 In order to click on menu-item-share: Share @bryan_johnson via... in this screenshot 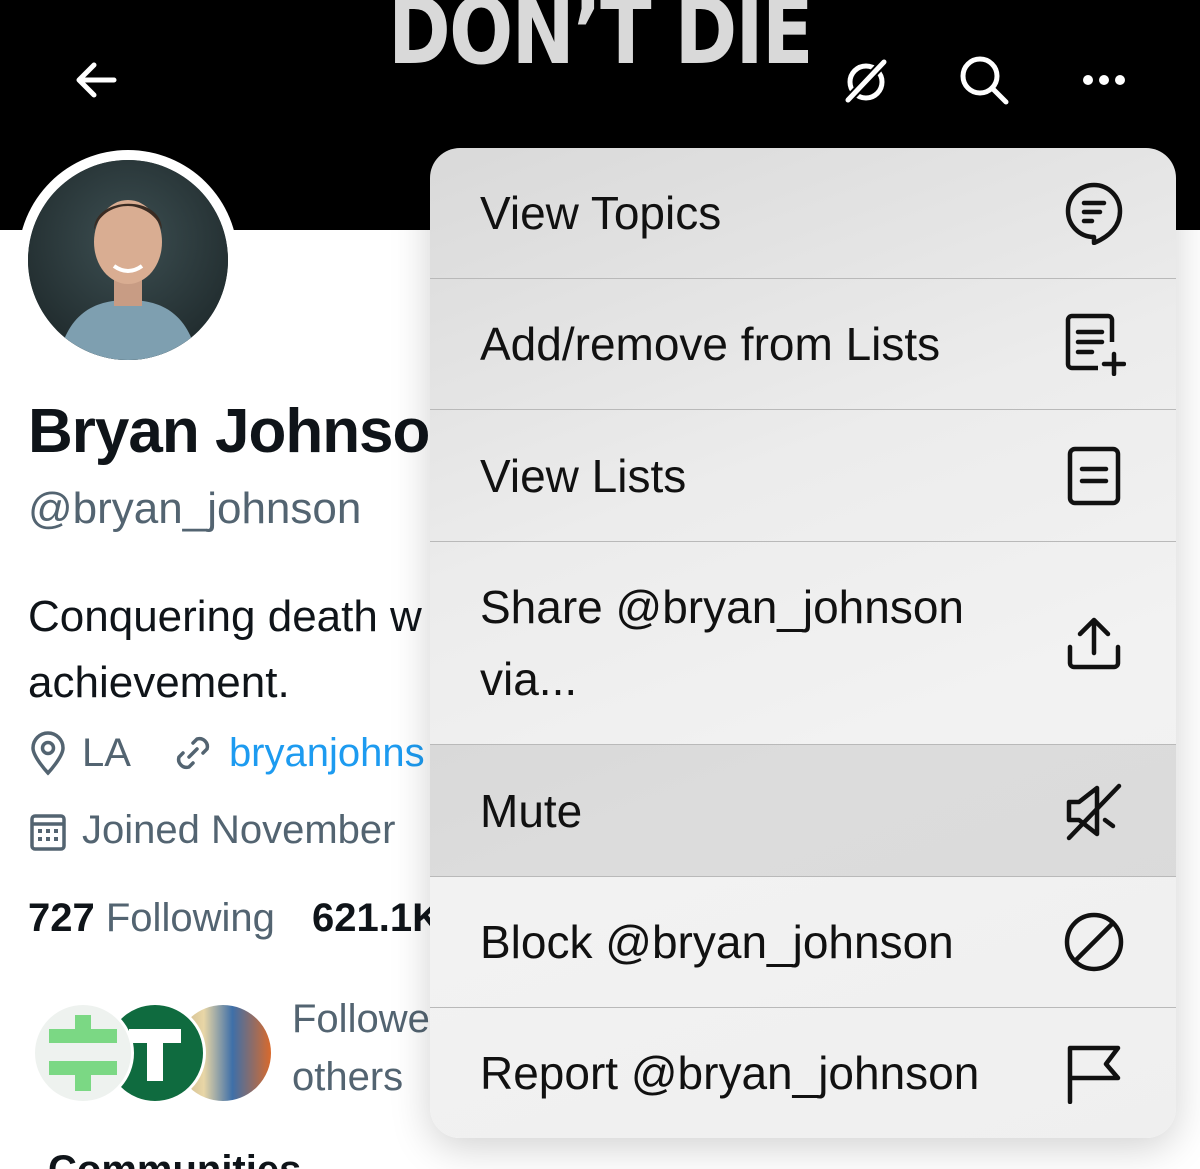, I will do `click(803, 643)`.